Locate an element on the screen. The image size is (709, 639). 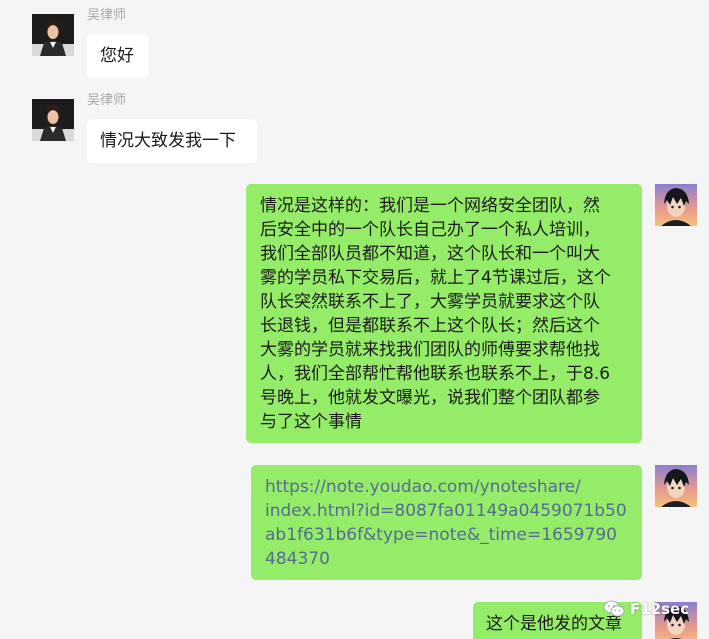
message-line: 人，我们全部帮忙帮他联系也联系不上，于8.6 is located at coordinates (435, 374).